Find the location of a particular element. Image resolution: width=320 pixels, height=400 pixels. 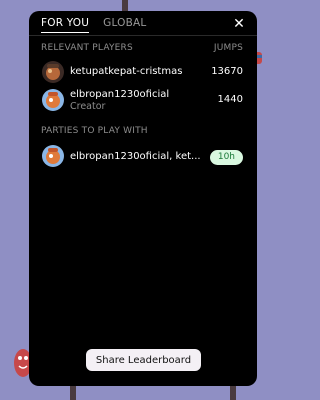

divider is located at coordinates (143, 35).